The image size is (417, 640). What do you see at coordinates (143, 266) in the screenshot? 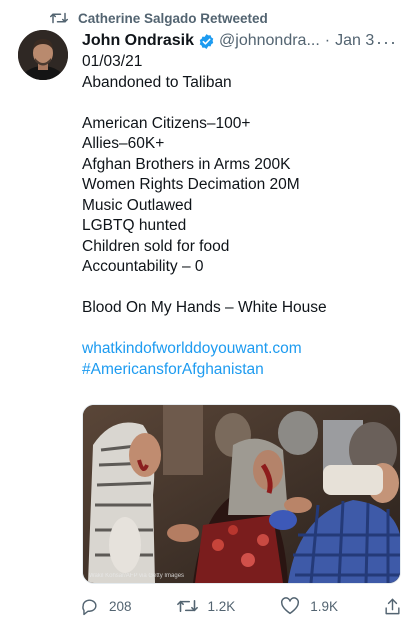
I see `tweet-line: Accountability – 0` at bounding box center [143, 266].